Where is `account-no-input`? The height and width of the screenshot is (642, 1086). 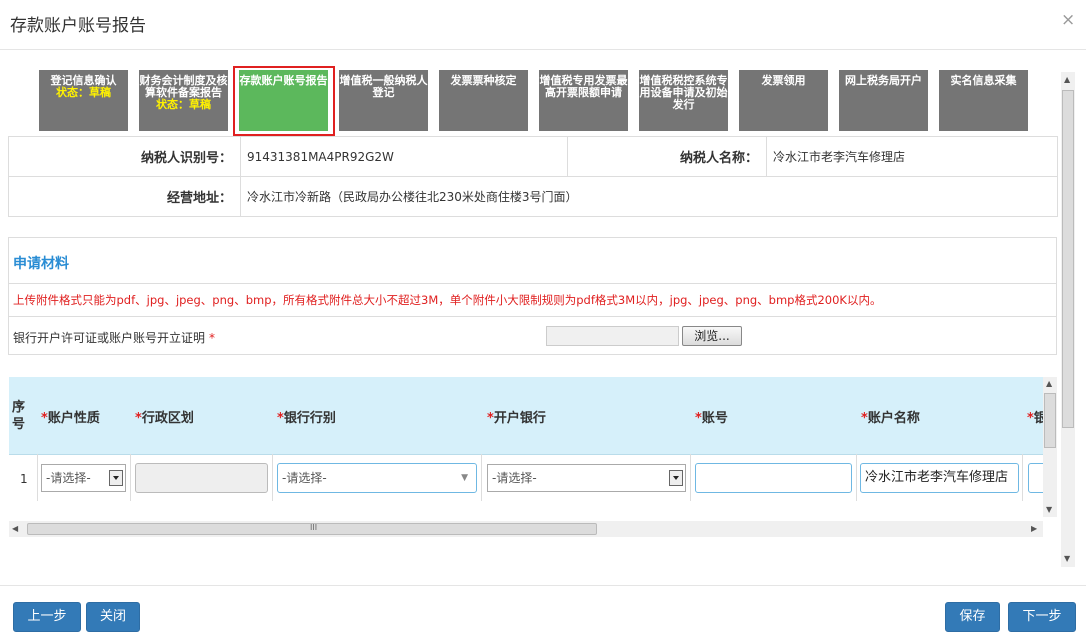
account-no-input is located at coordinates (773, 478).